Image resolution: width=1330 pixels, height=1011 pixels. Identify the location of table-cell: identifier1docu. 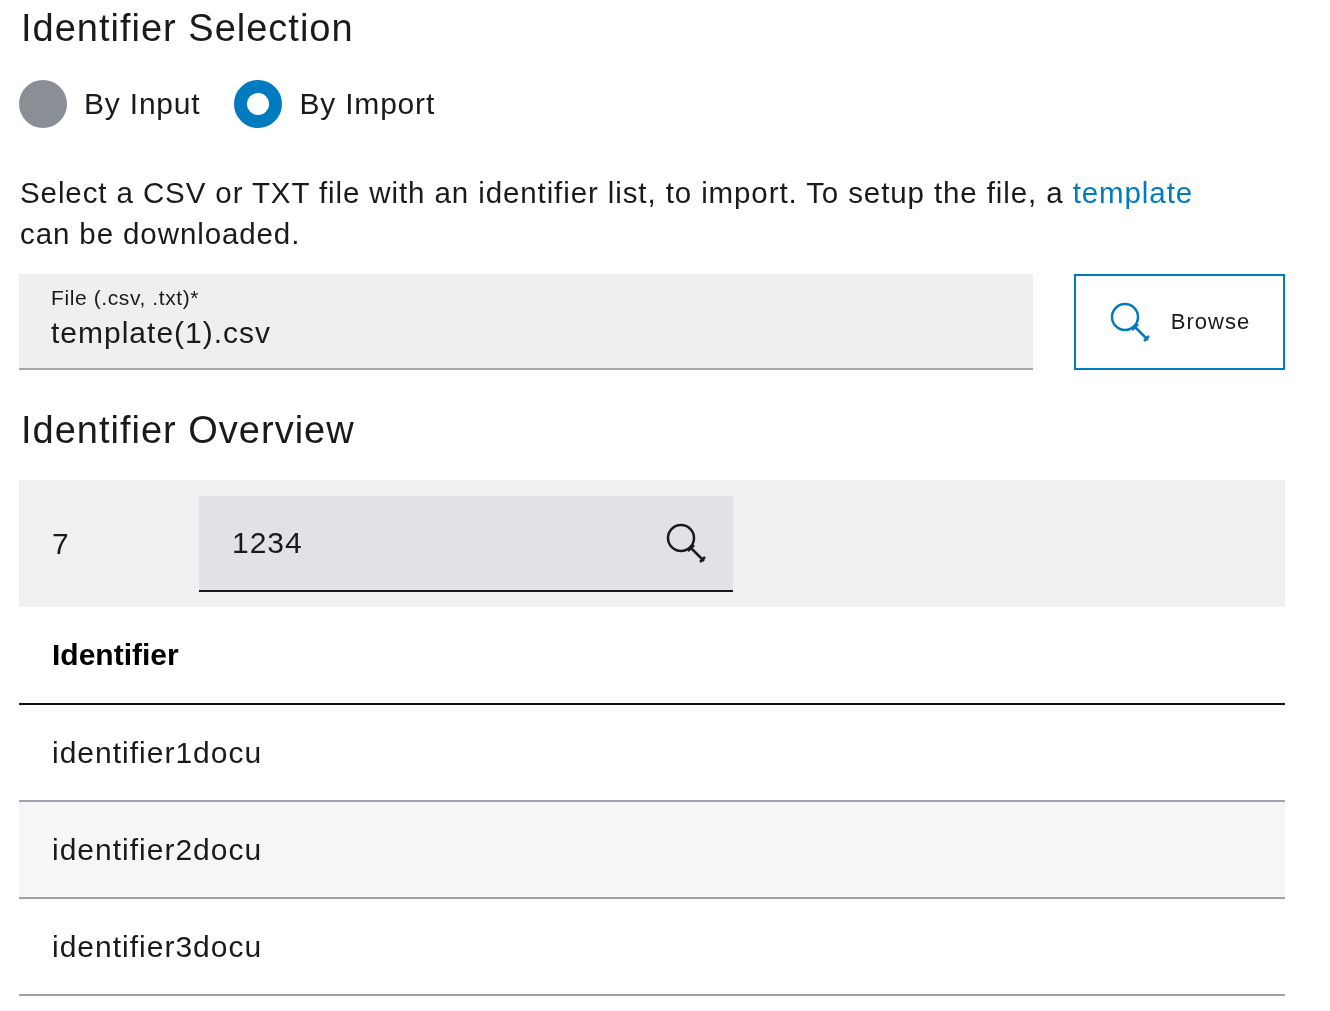
(652, 752).